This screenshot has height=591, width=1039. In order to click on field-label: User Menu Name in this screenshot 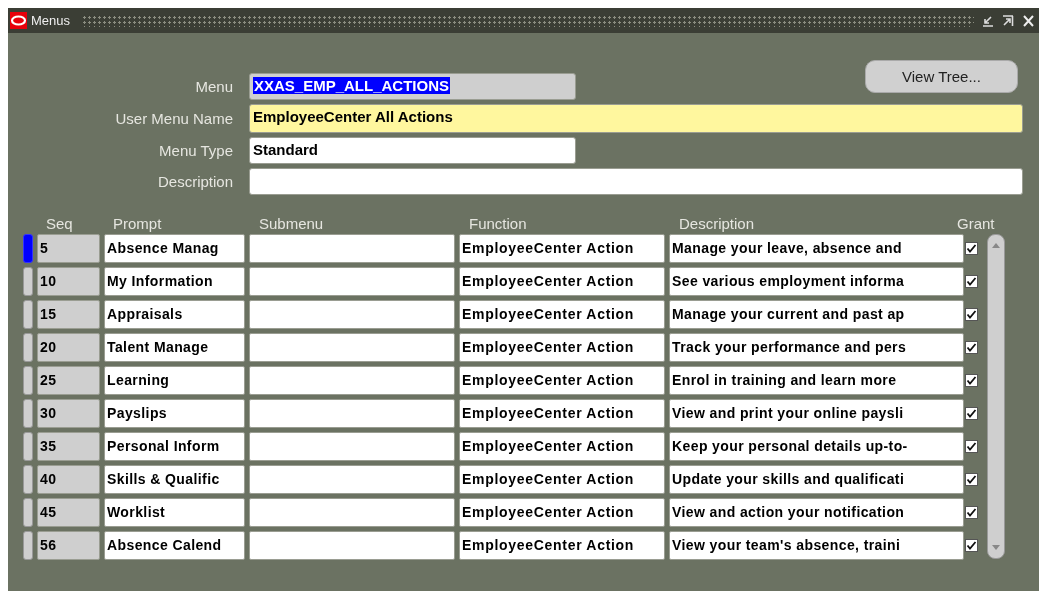, I will do `click(173, 118)`.